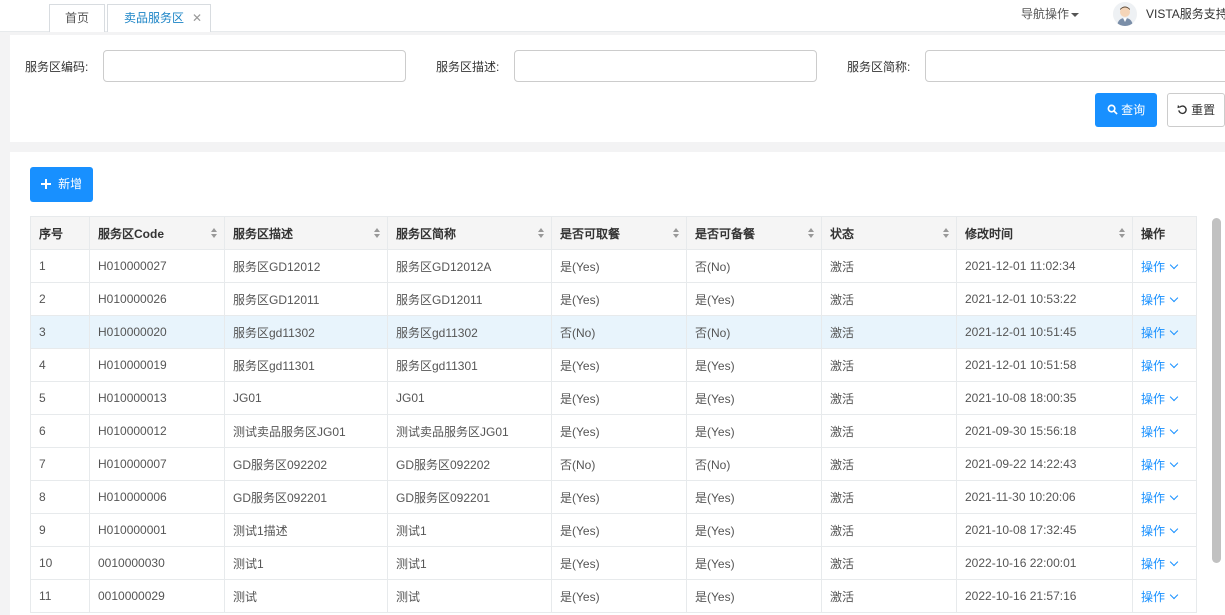 The image size is (1225, 615). What do you see at coordinates (469, 563) in the screenshot?
I see `cell-short: 测试1` at bounding box center [469, 563].